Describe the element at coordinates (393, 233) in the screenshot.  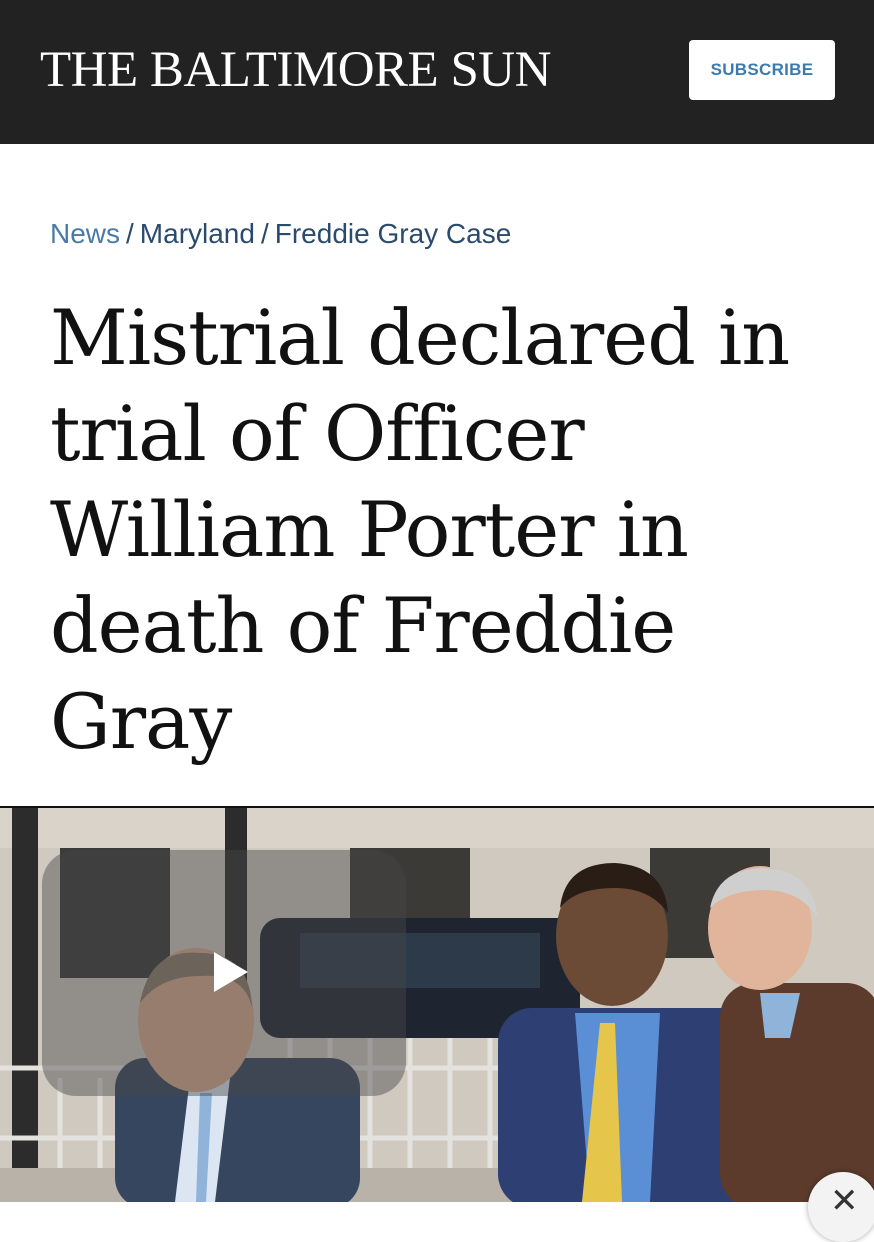
I see `breadcrumb-freddie-gray-case-link: Freddie Gray Case` at that location.